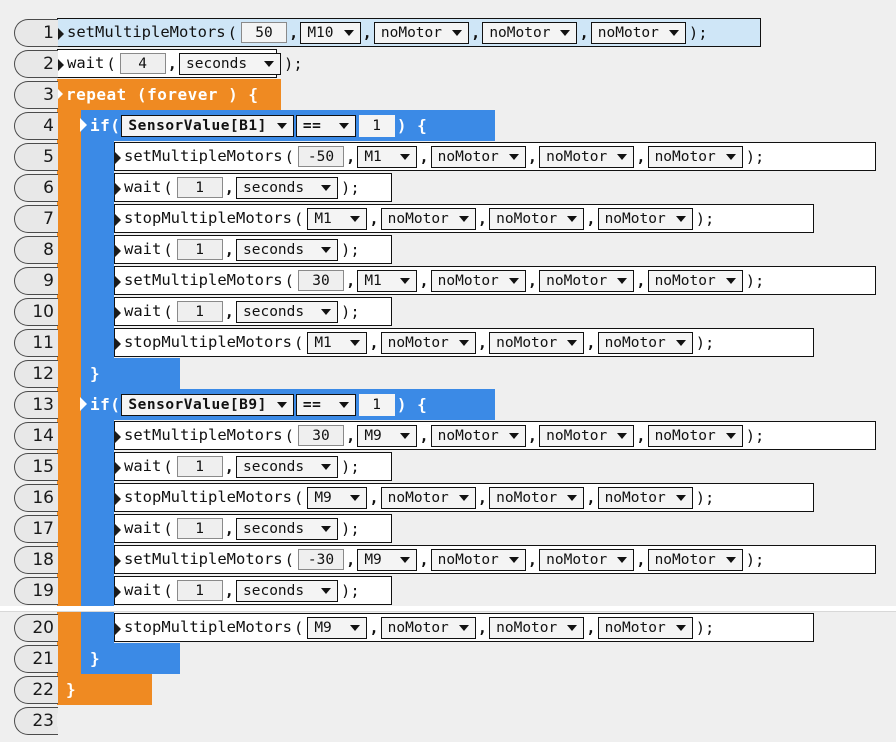 The width and height of the screenshot is (896, 742). What do you see at coordinates (36, 690) in the screenshot?
I see `line-number-22: 22` at bounding box center [36, 690].